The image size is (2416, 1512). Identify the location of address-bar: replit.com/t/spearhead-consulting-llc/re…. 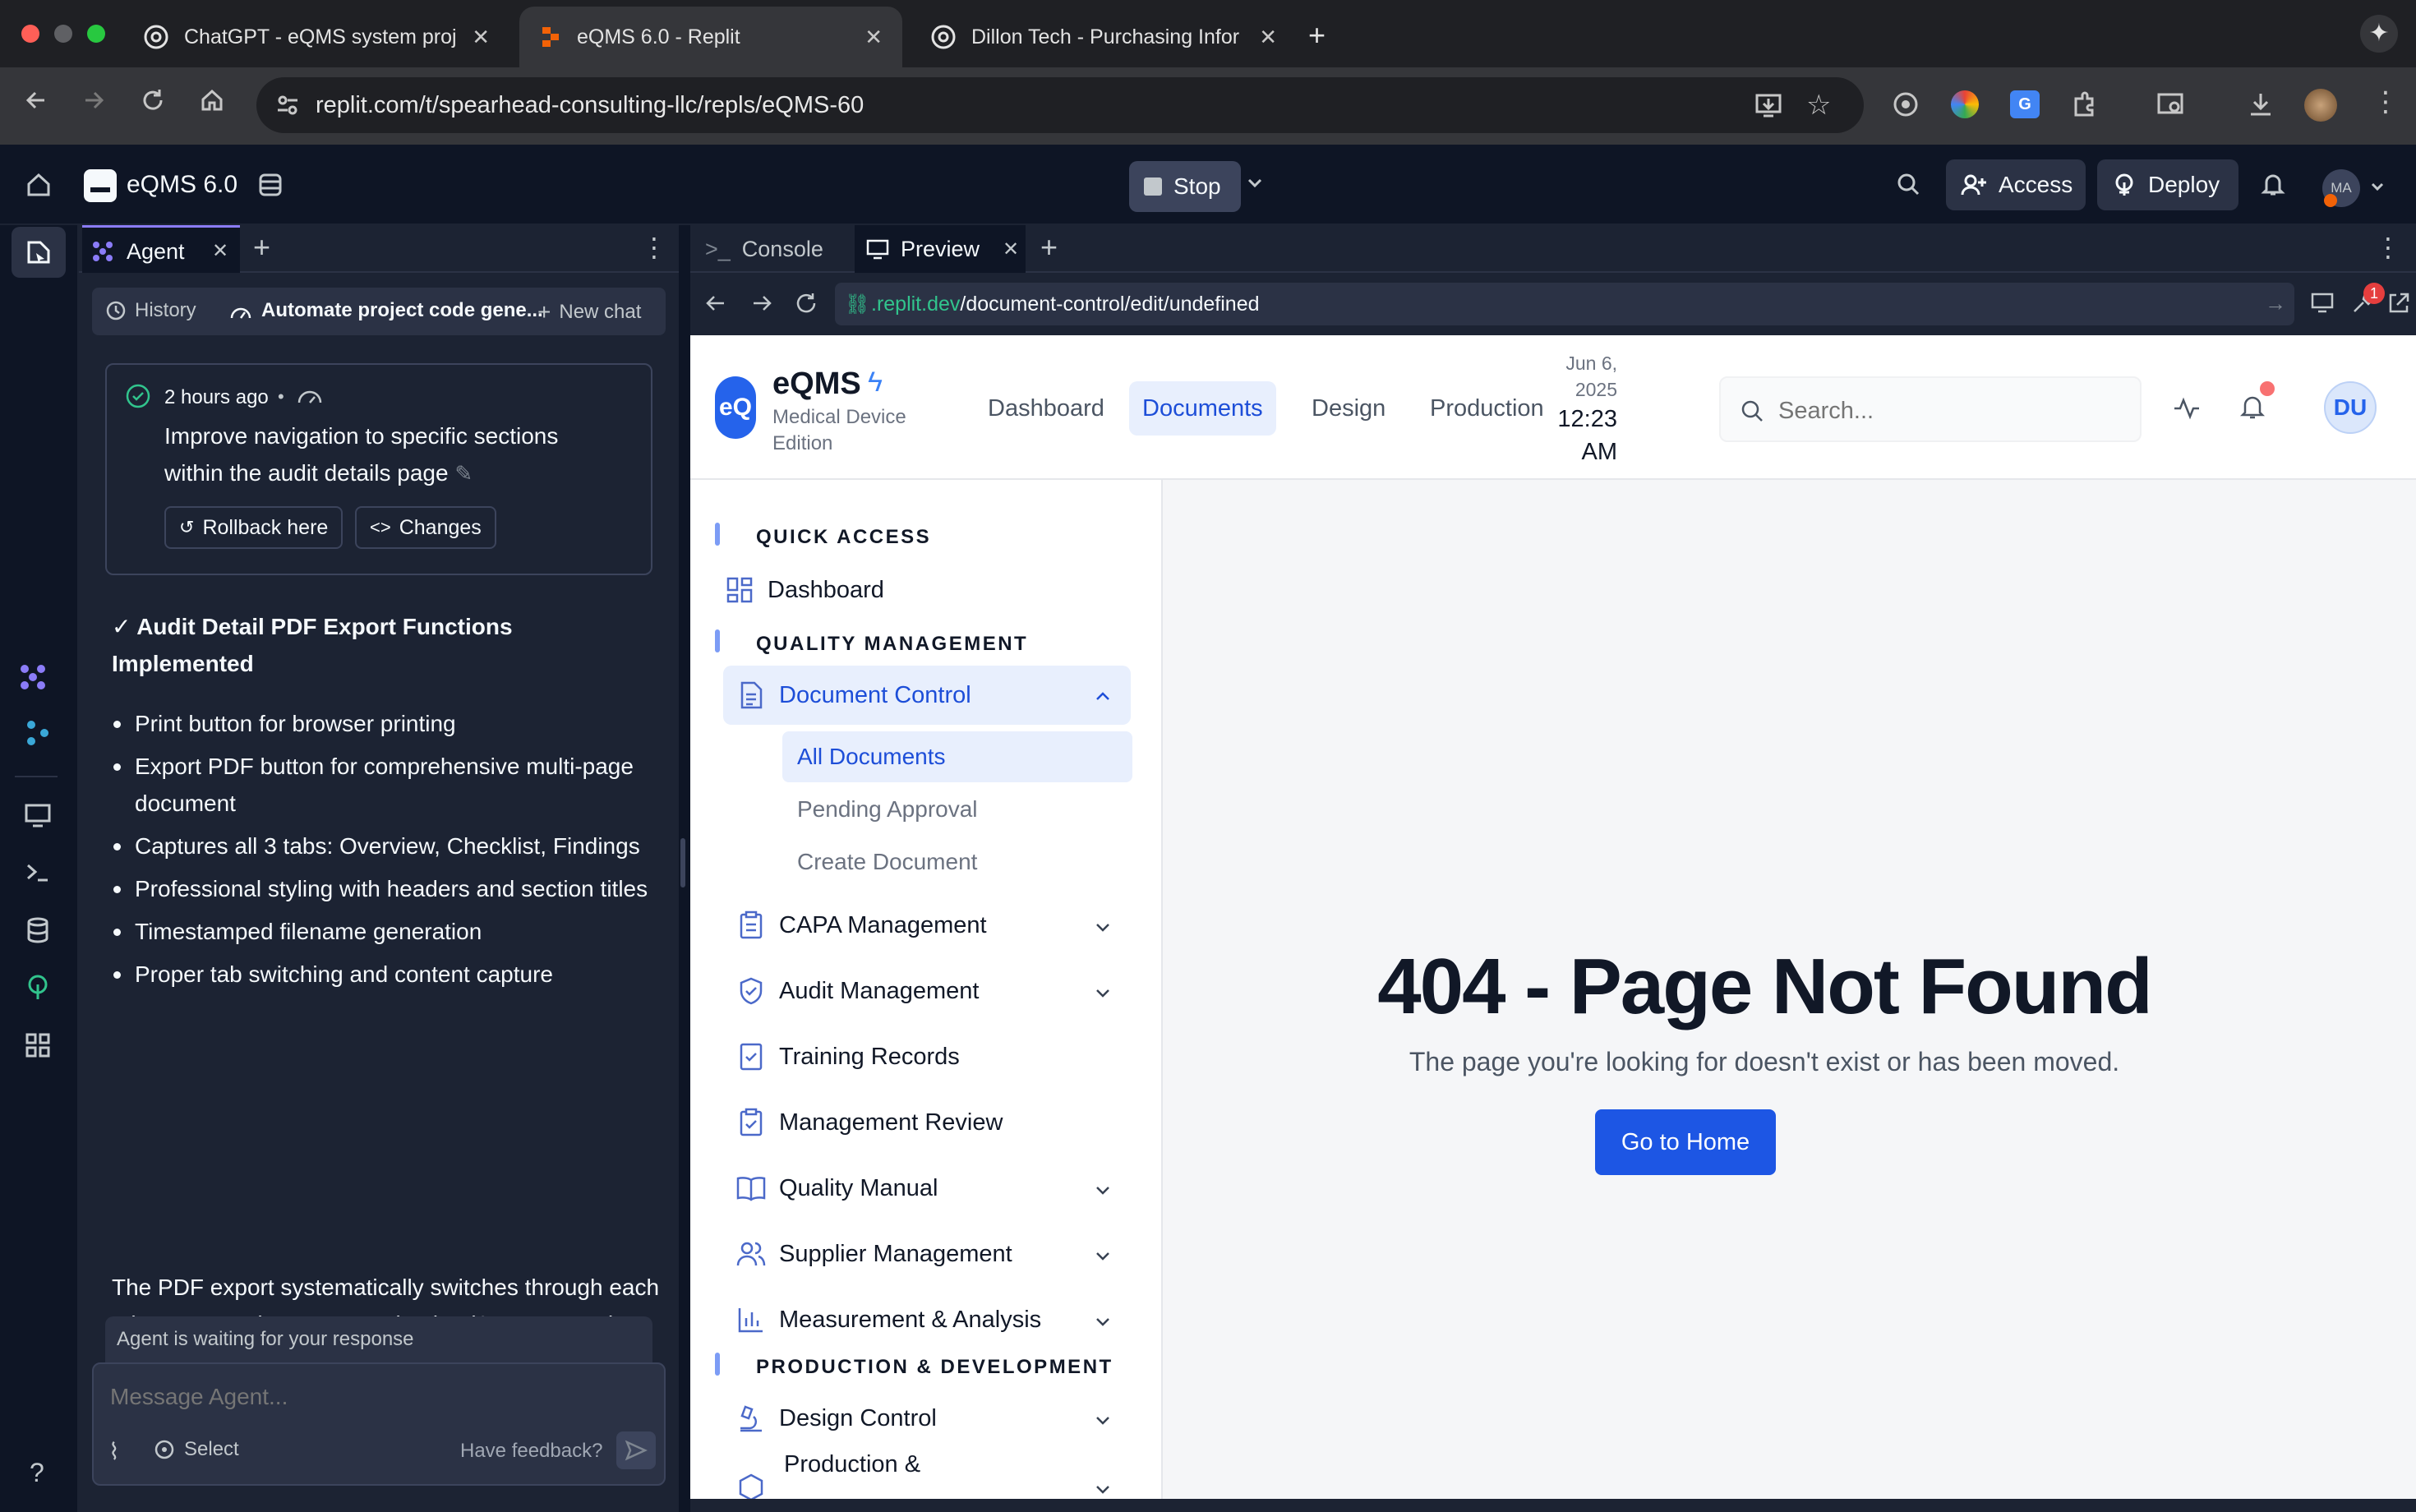
(1060, 105).